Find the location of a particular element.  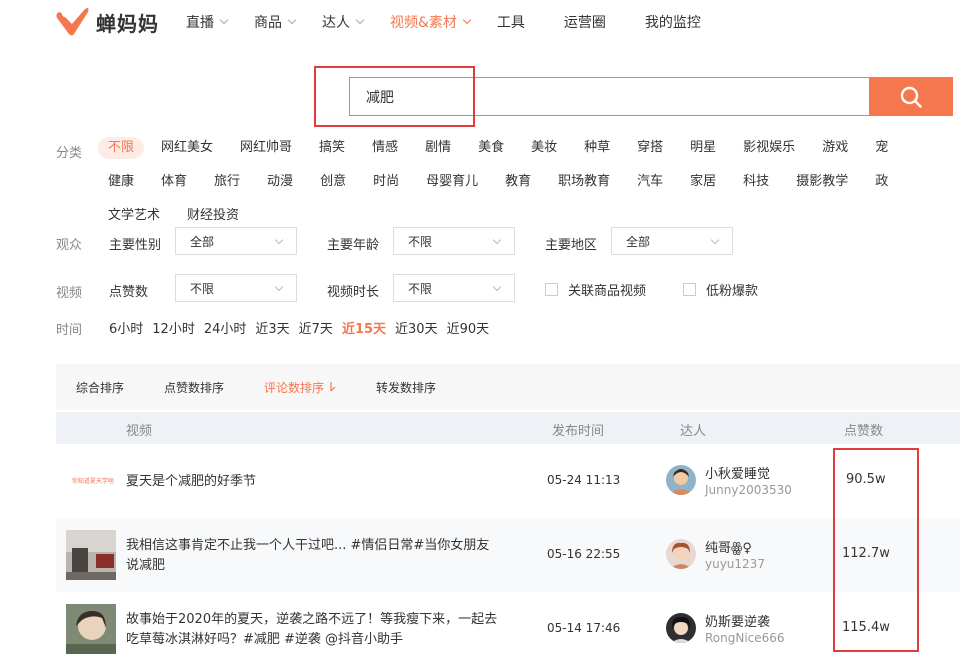

category-item: 家居 is located at coordinates (703, 182).